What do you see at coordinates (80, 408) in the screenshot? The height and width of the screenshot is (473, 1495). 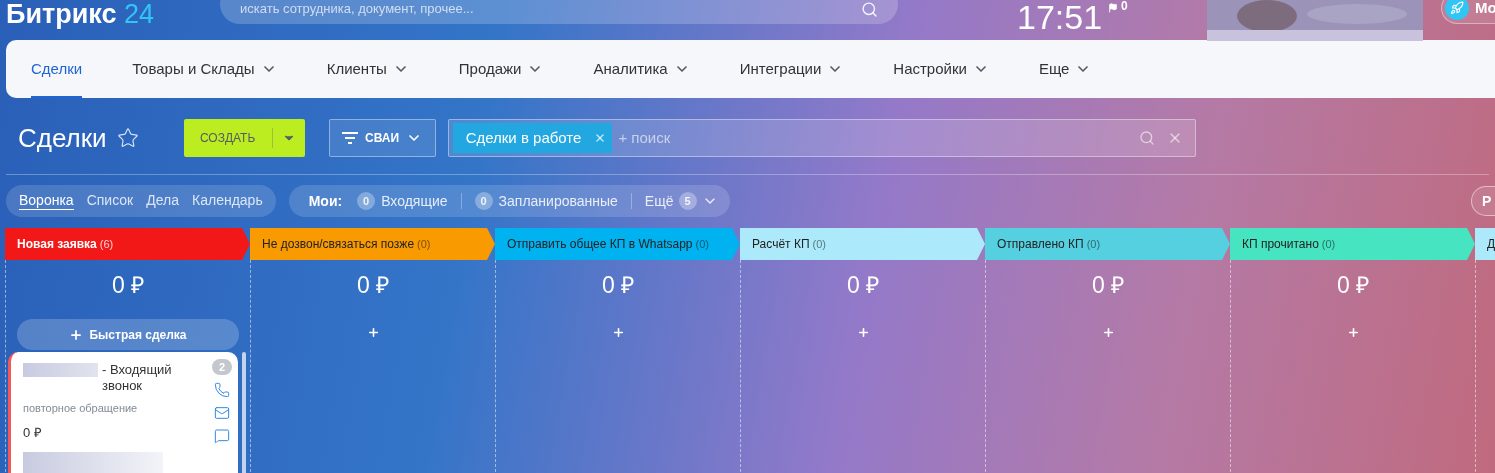 I see `deal-subtitle: повторное обращение` at bounding box center [80, 408].